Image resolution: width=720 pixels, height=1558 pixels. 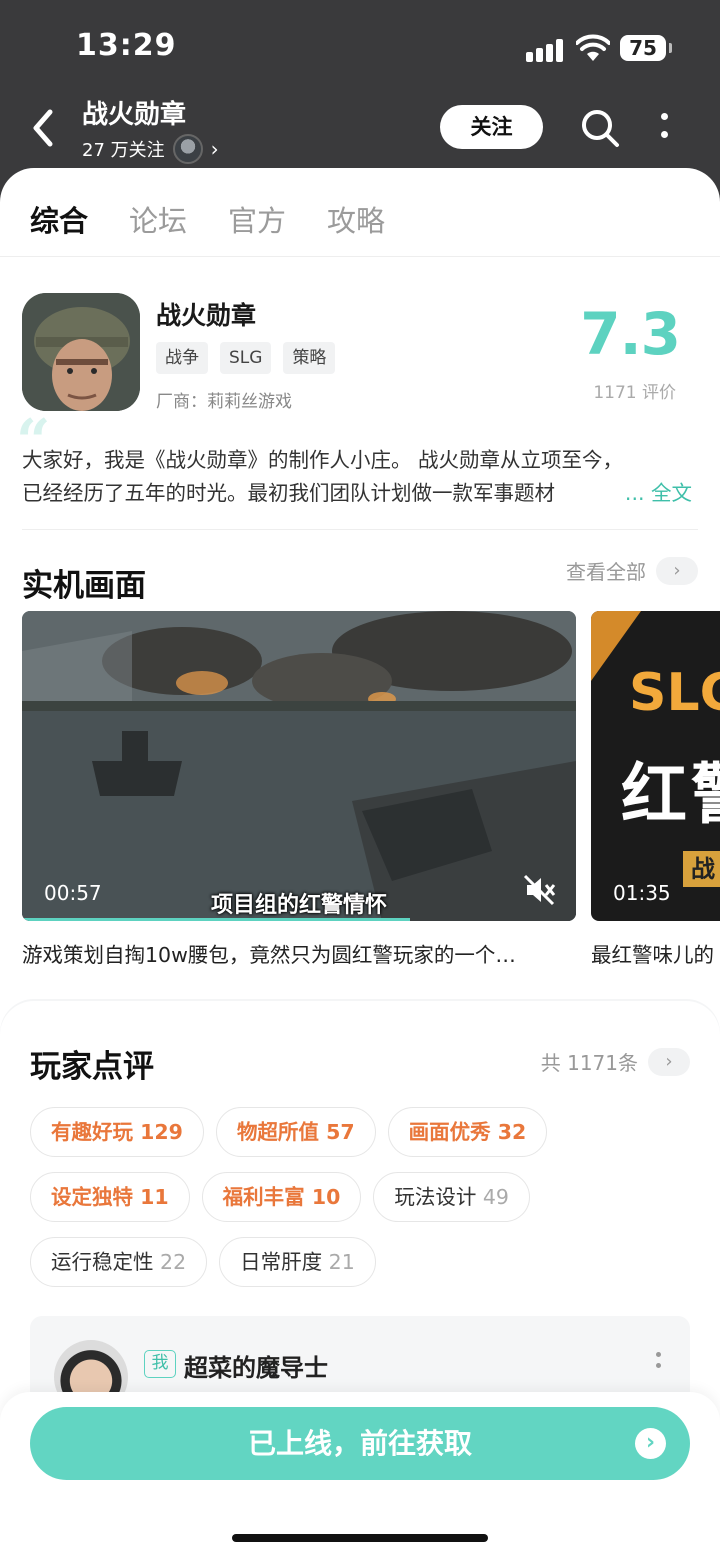 I want to click on vendor-label: 厂商：莉莉丝游戏, so click(x=224, y=399).